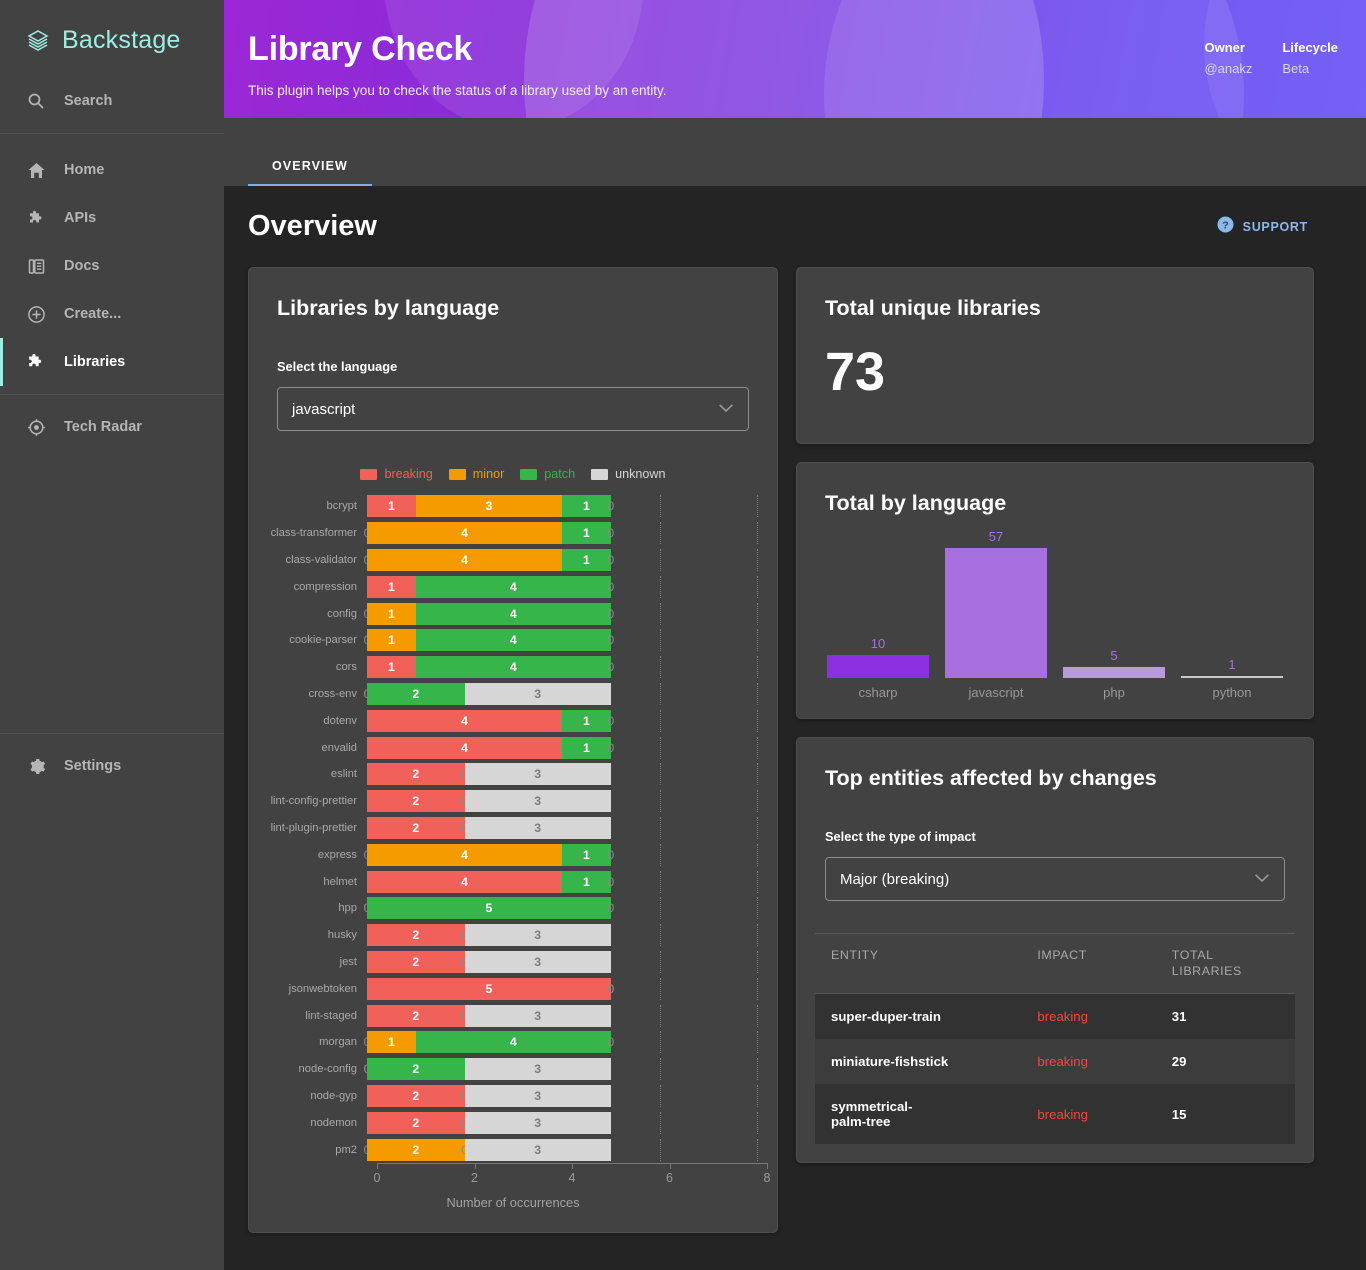 Image resolution: width=1366 pixels, height=1270 pixels. What do you see at coordinates (878, 644) in the screenshot?
I see `language-bar-value: 10` at bounding box center [878, 644].